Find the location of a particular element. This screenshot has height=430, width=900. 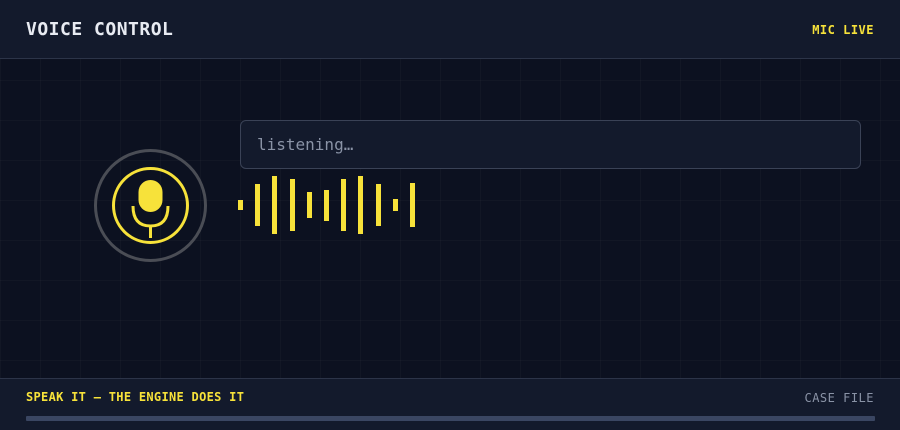

app-title: VOICE CONTROL is located at coordinates (100, 29).